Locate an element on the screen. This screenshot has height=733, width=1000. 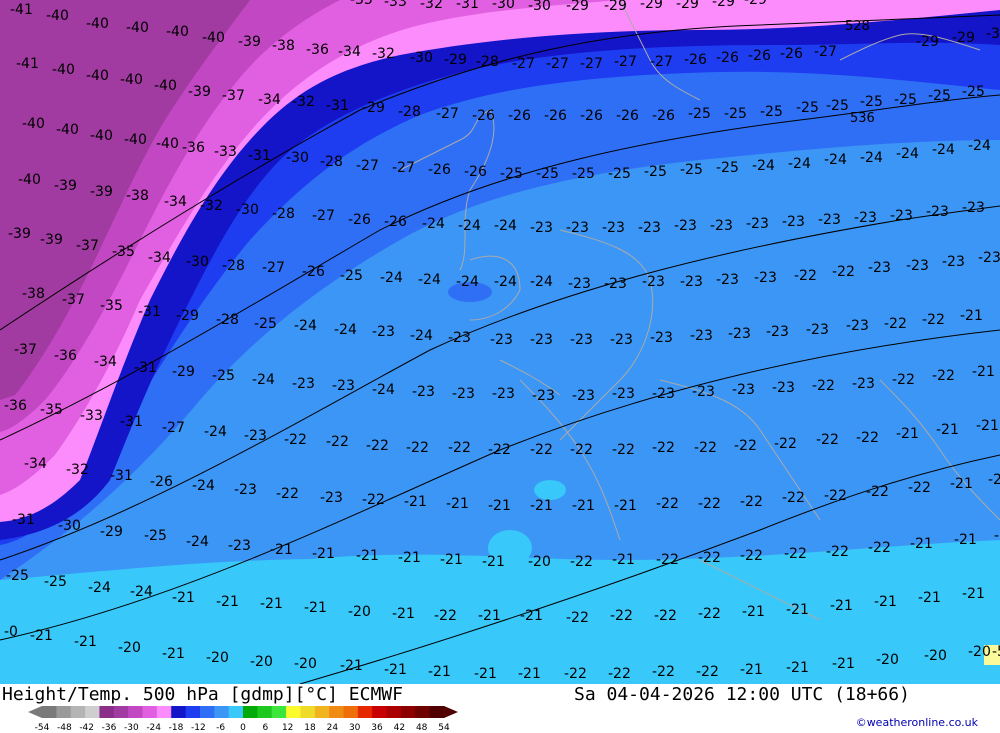
temperature-label: -35 is located at coordinates (123, 252).